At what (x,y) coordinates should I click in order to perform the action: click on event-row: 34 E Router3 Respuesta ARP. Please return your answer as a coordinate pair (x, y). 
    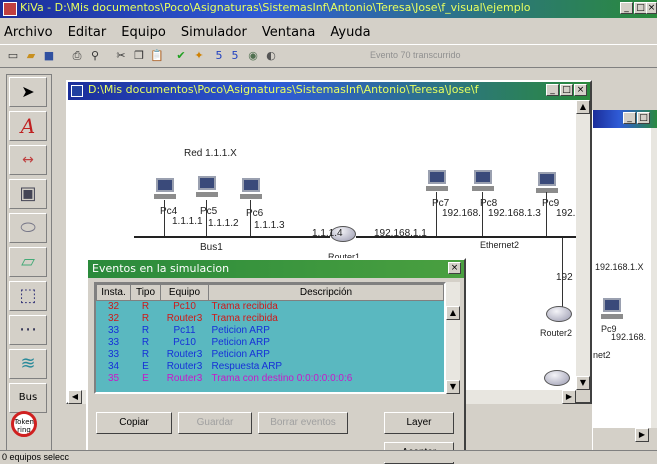
    Looking at the image, I should click on (270, 367).